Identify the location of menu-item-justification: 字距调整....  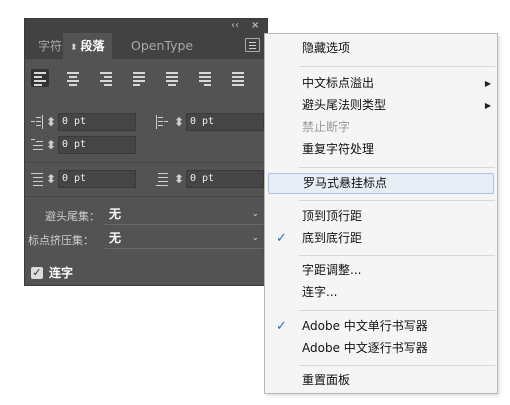
(381, 270).